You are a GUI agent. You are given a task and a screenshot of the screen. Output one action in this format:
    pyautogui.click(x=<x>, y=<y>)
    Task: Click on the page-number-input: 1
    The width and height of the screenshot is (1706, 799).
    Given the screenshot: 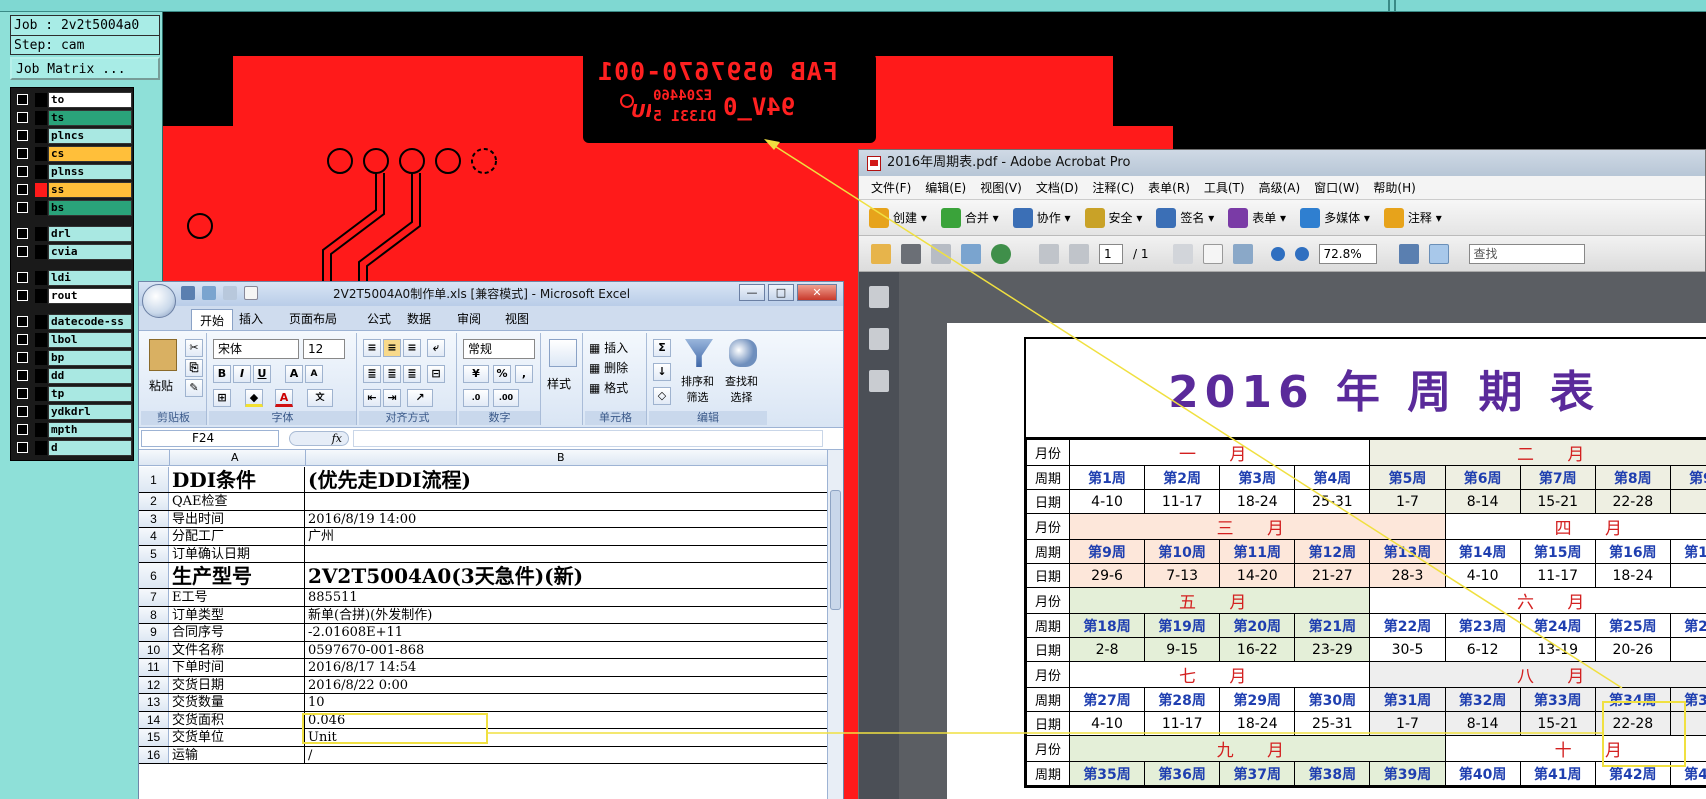 What is the action you would take?
    pyautogui.click(x=1111, y=253)
    